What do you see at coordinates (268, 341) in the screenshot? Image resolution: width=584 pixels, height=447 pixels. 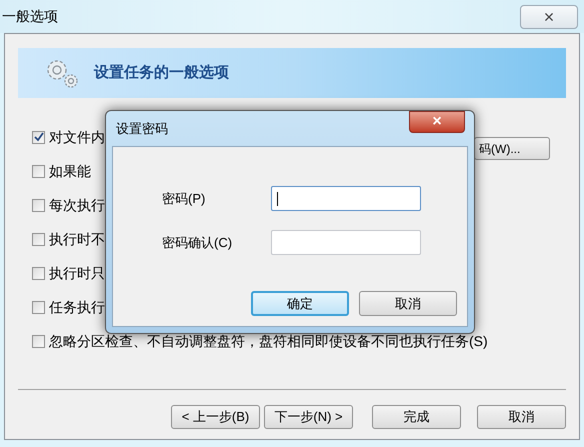 I see `option-label: 忽略分区检查、不自动调整盘符，盘符相同即使设备不同也执行任务(S)` at bounding box center [268, 341].